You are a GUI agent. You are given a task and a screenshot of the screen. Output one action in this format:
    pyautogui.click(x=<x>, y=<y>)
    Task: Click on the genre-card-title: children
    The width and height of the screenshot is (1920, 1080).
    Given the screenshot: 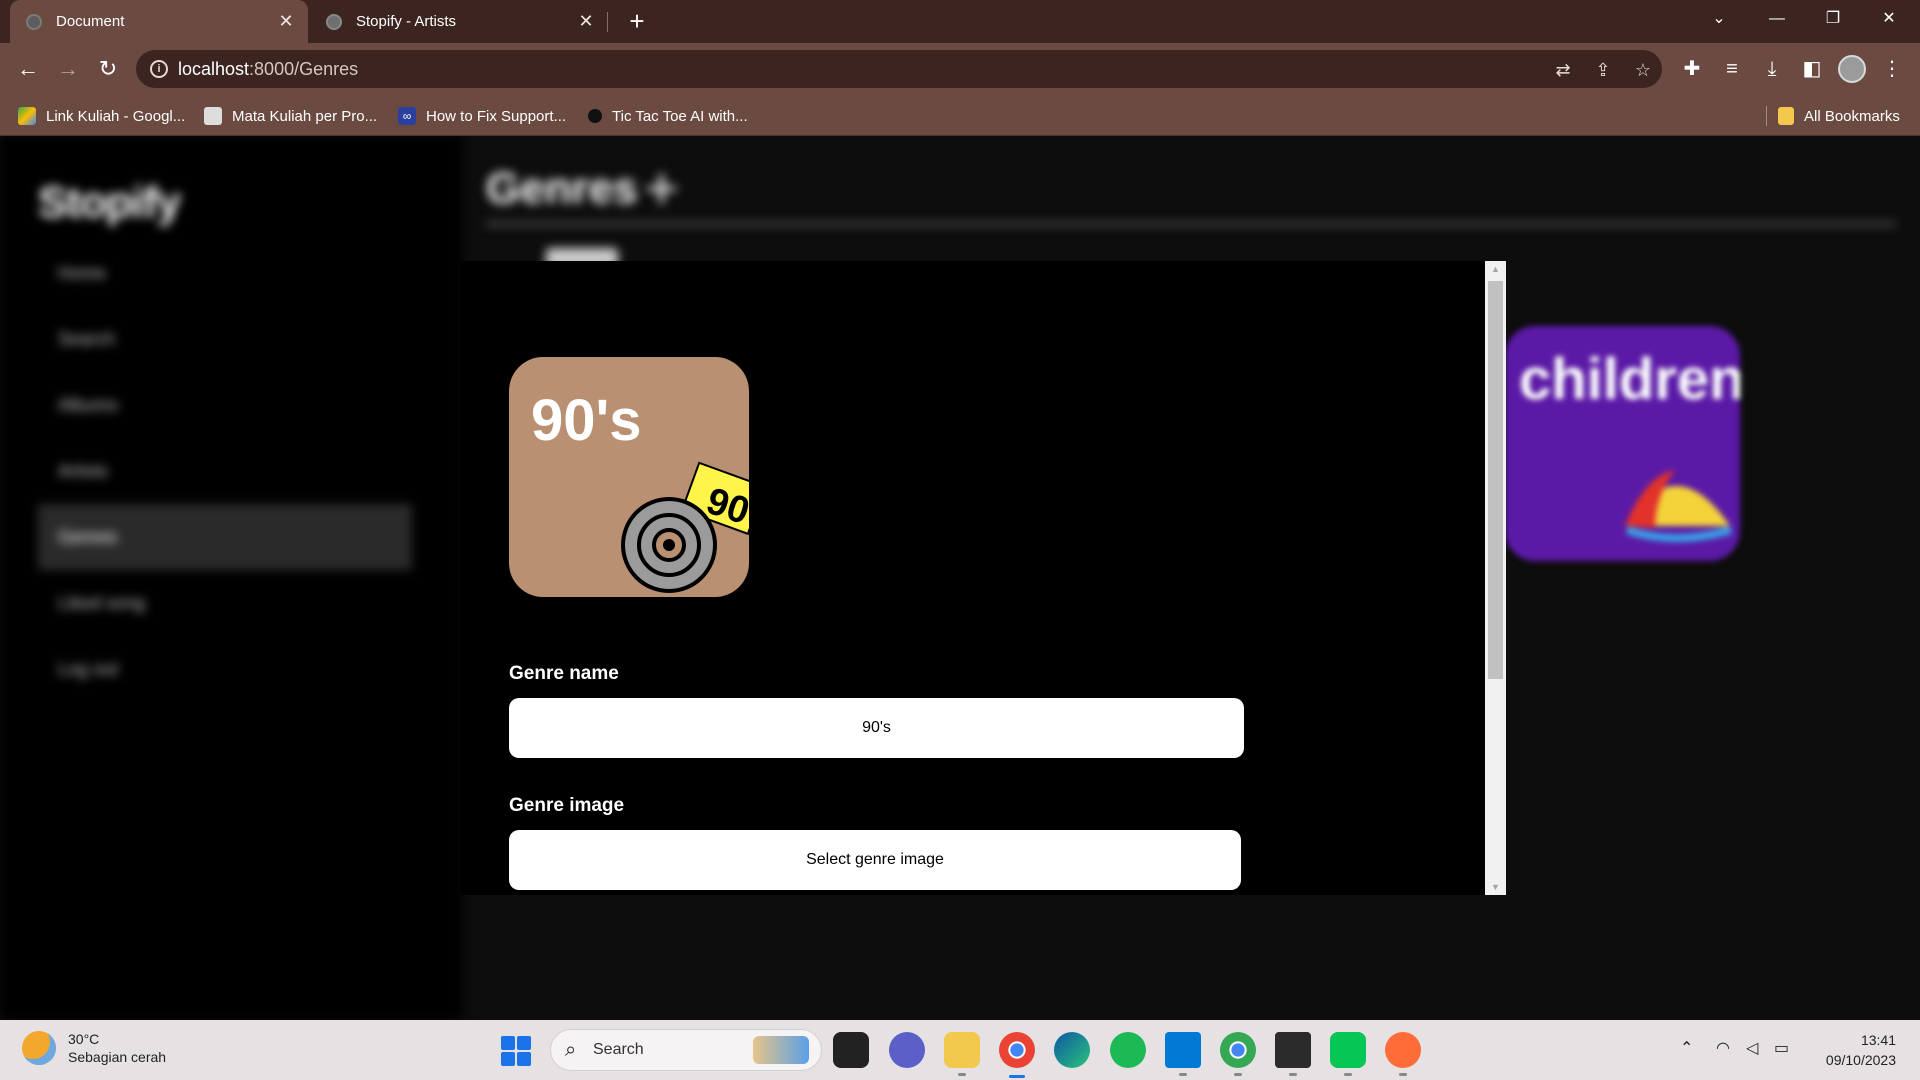 What is the action you would take?
    pyautogui.click(x=1629, y=379)
    